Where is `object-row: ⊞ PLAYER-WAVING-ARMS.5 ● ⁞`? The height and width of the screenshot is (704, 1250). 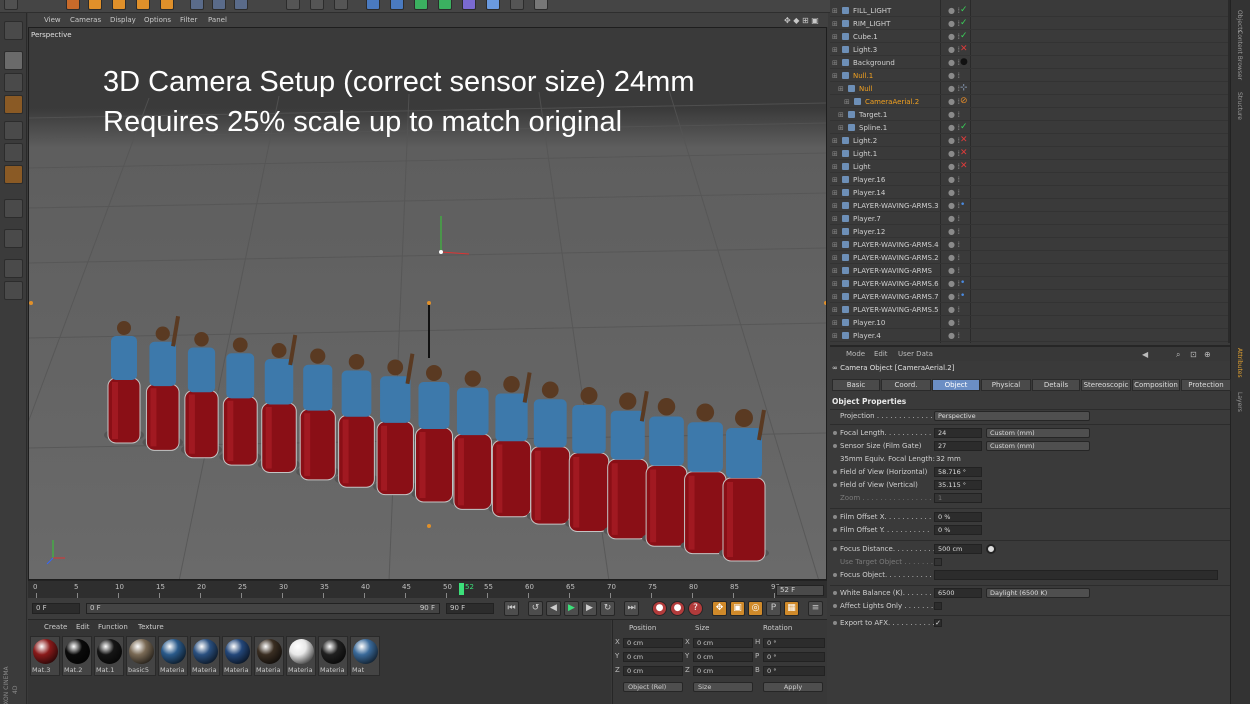 object-row: ⊞ PLAYER-WAVING-ARMS.5 ● ⁞ is located at coordinates (1030, 309).